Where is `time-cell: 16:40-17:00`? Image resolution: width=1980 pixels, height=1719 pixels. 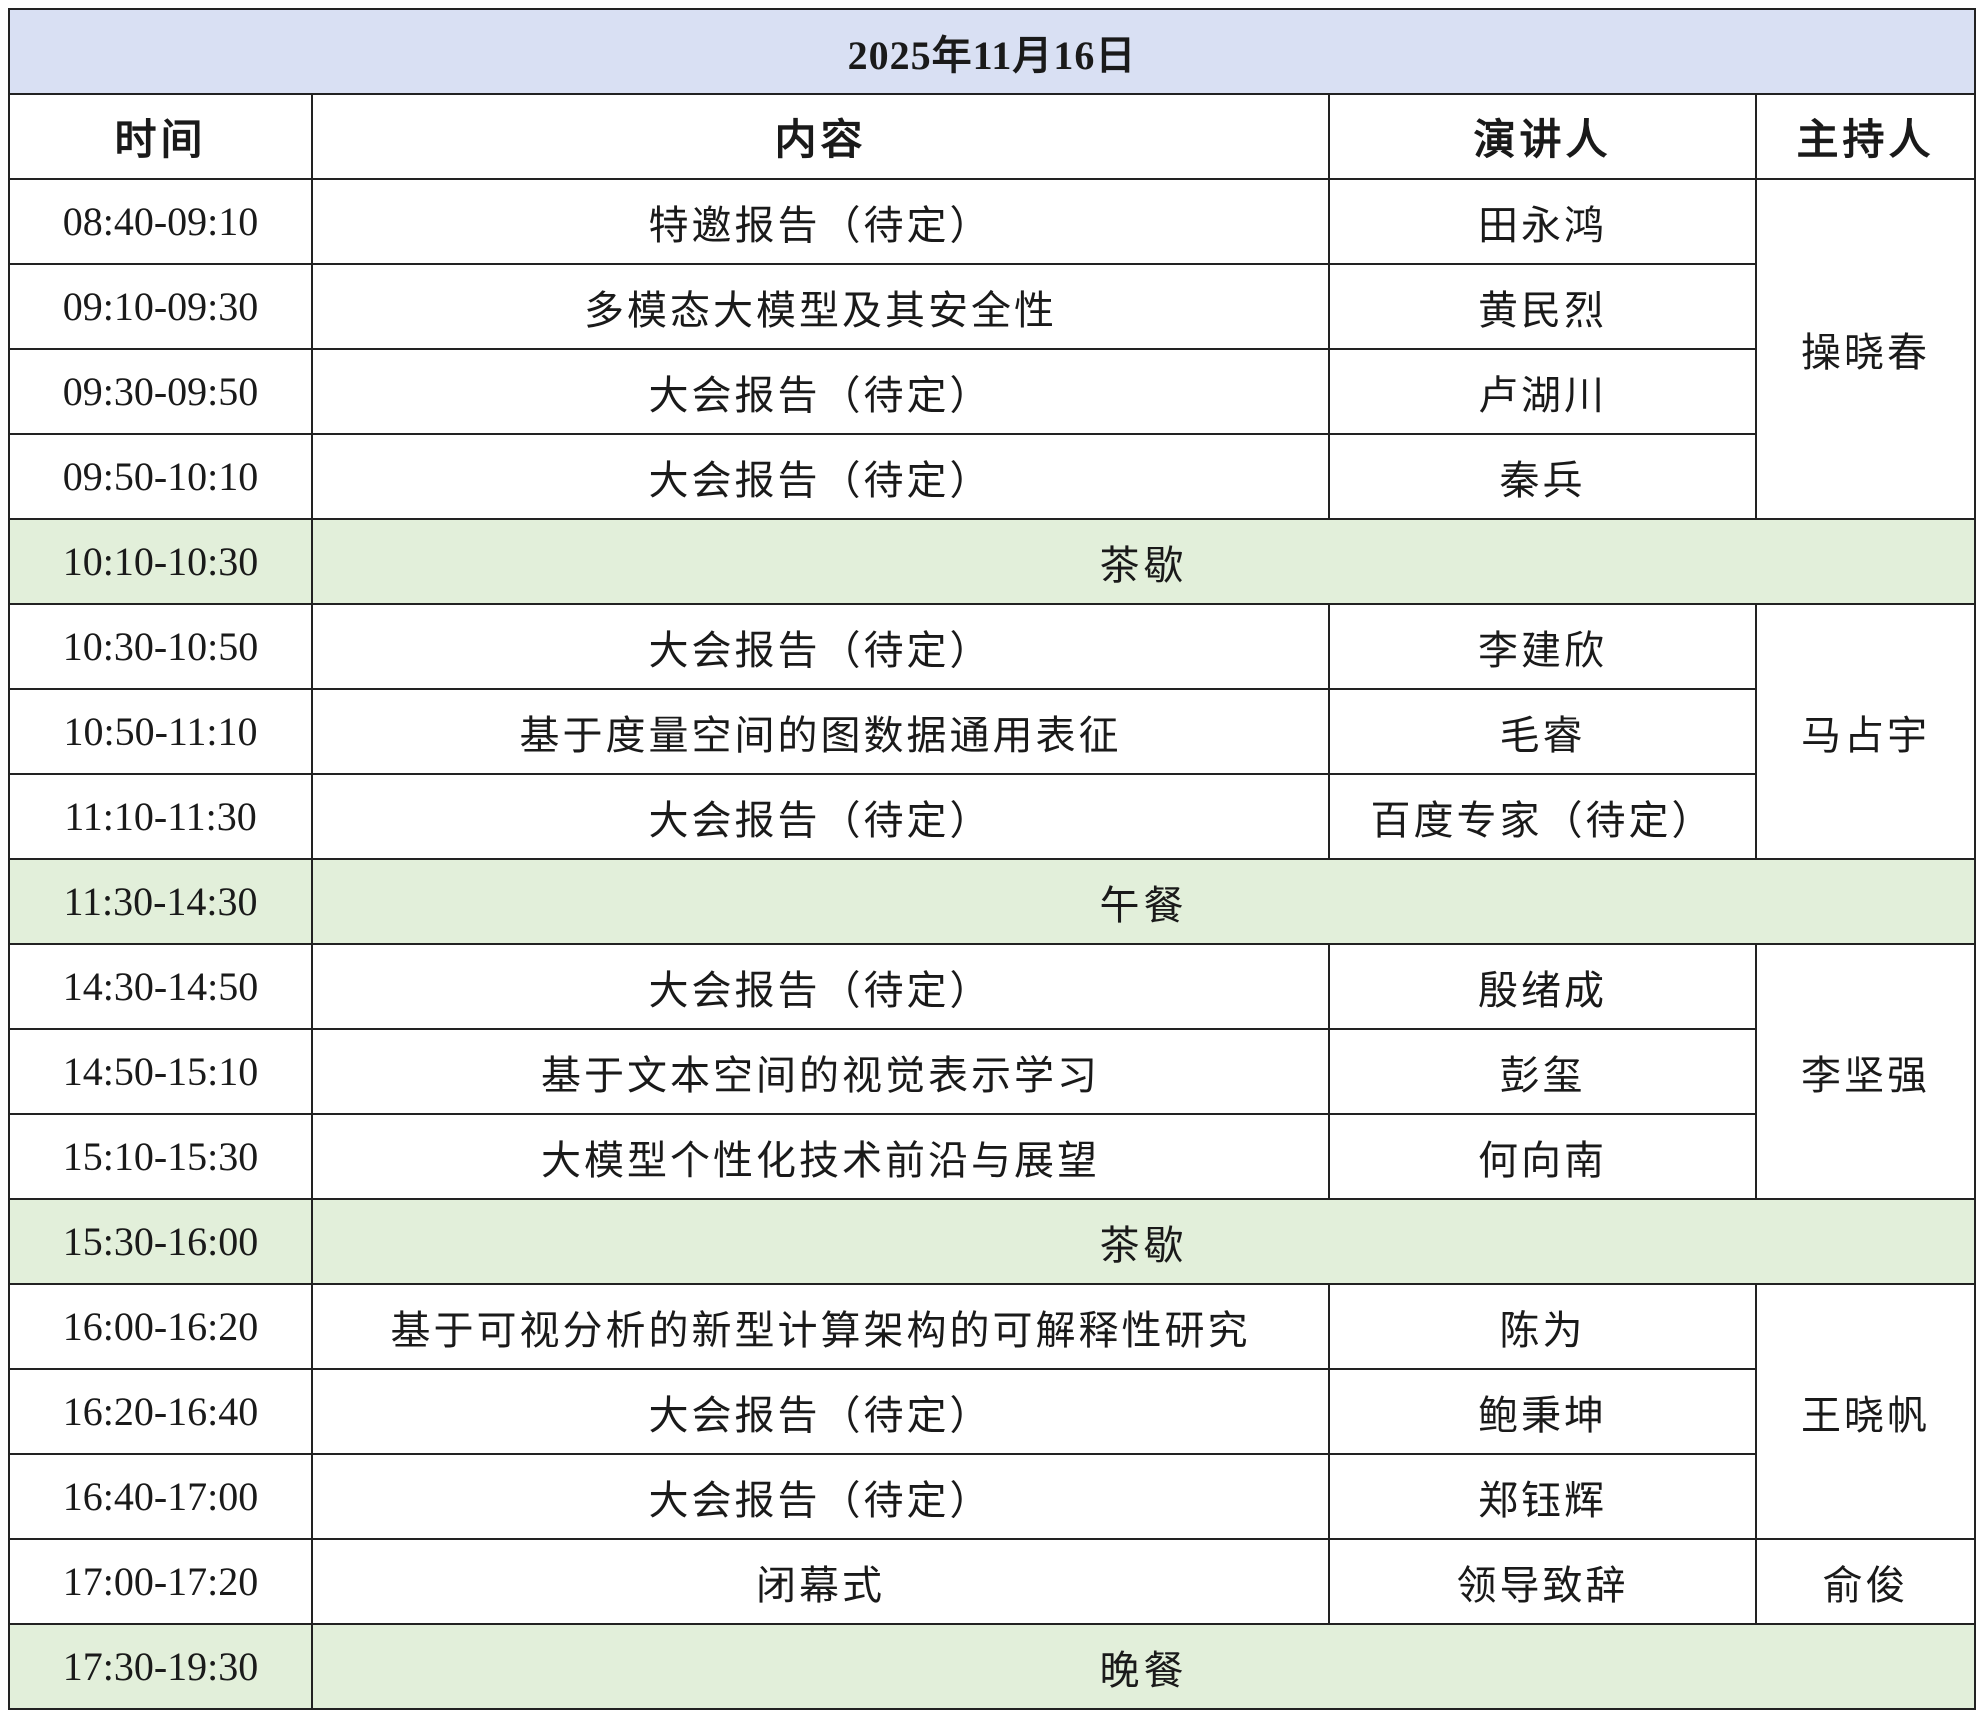 time-cell: 16:40-17:00 is located at coordinates (160, 1496).